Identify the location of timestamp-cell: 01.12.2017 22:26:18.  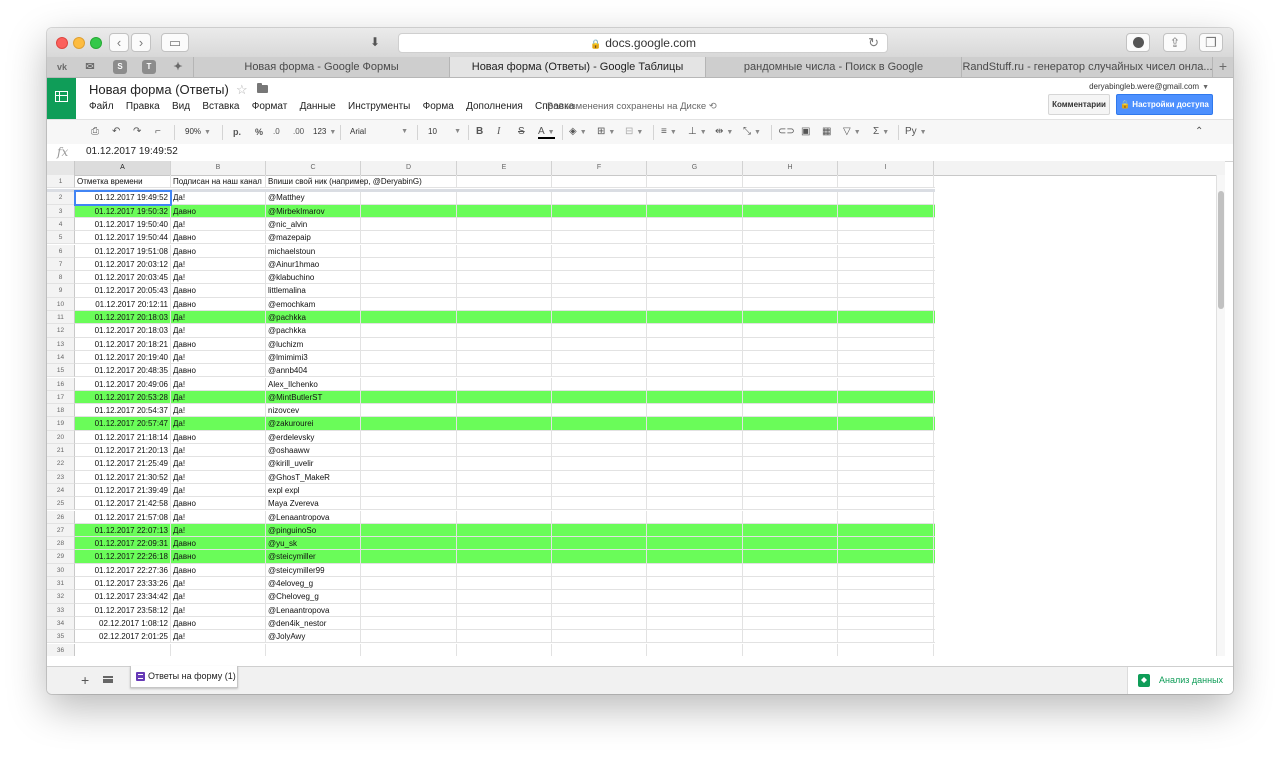
(123, 556).